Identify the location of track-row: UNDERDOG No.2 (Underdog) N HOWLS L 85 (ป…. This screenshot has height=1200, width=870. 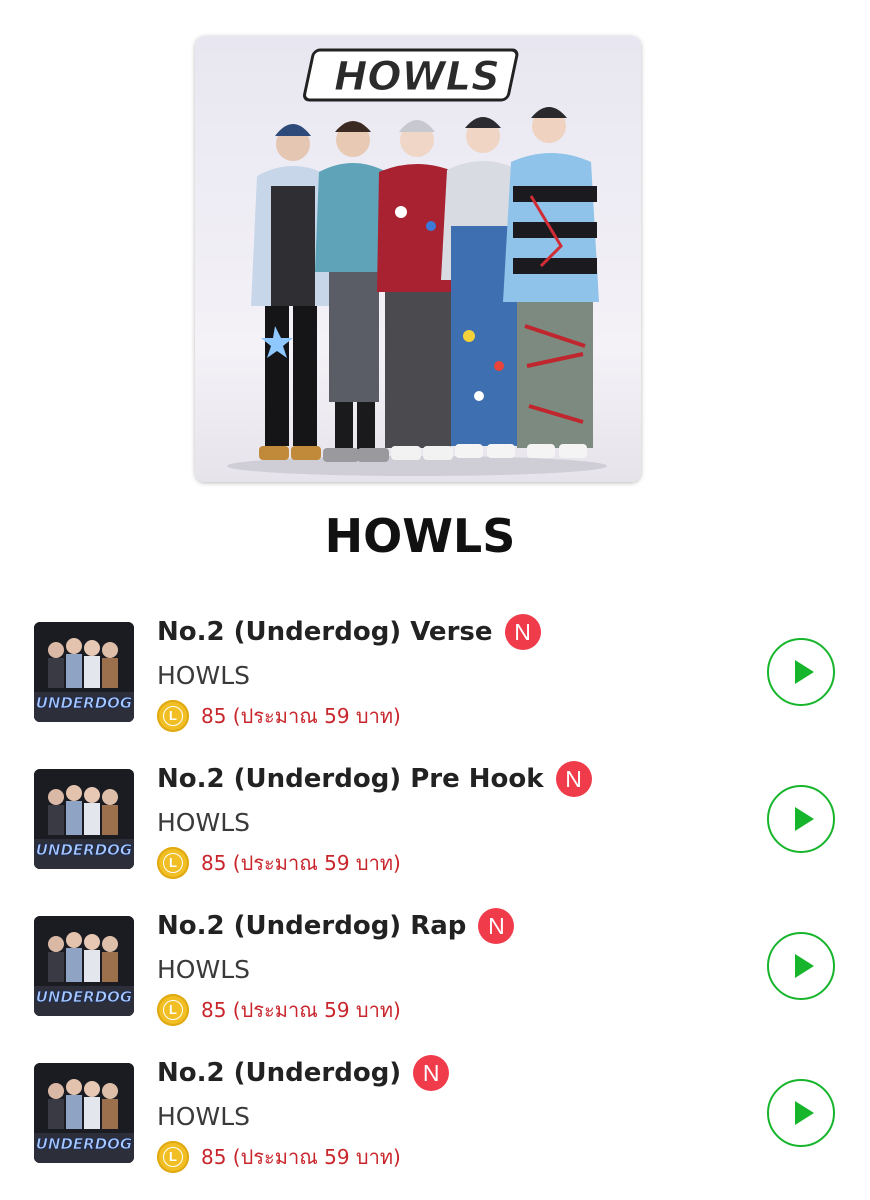
(435, 1114).